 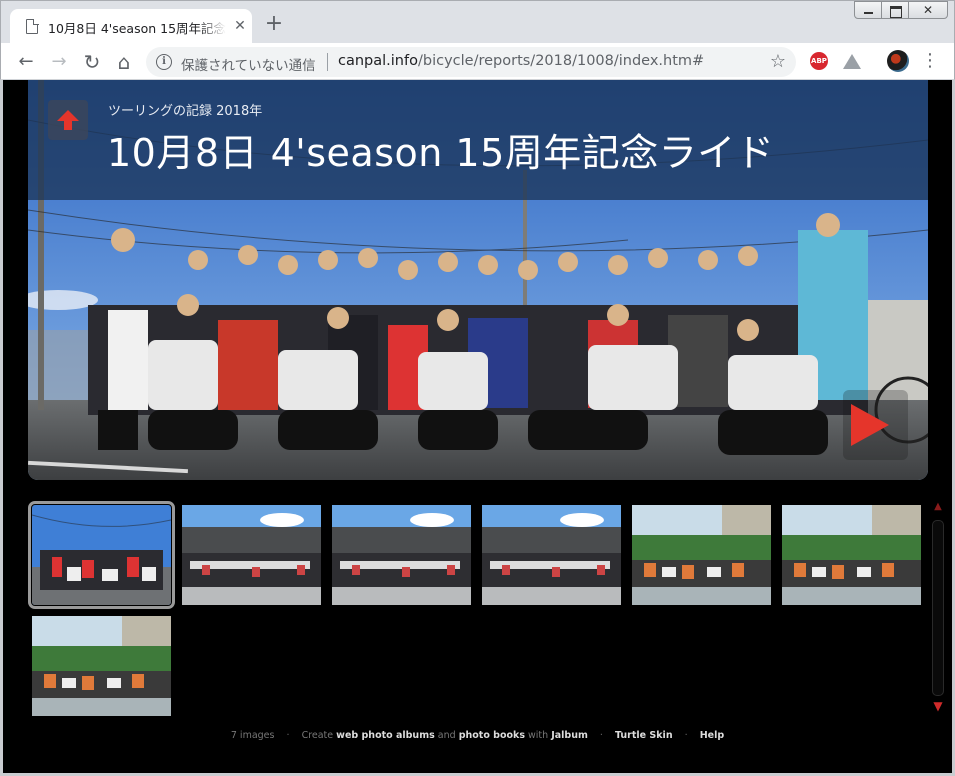 I want to click on scroll-thumb, so click(x=938, y=608).